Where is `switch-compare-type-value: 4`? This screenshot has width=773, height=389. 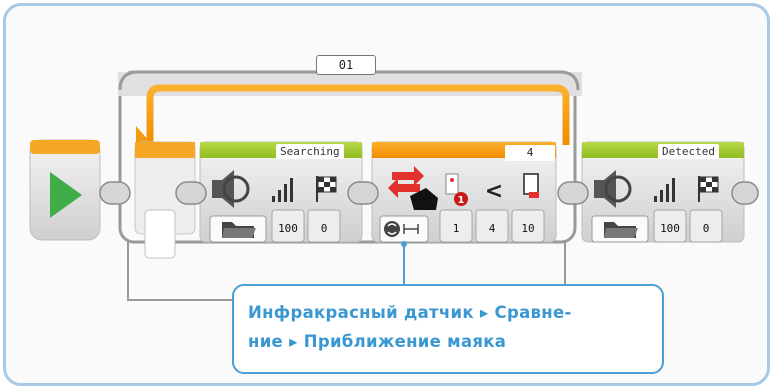
switch-compare-type-value: 4 is located at coordinates (492, 228).